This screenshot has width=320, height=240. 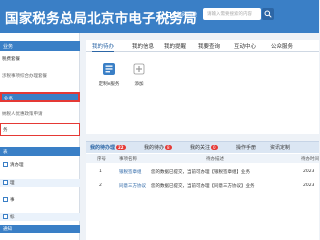 What do you see at coordinates (109, 69) in the screenshot?
I see `task-icon` at bounding box center [109, 69].